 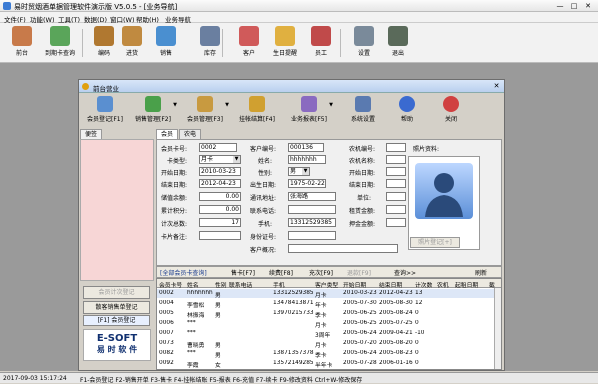 What do you see at coordinates (249, 41) in the screenshot?
I see `toolbar-customer-button: 客户` at bounding box center [249, 41].